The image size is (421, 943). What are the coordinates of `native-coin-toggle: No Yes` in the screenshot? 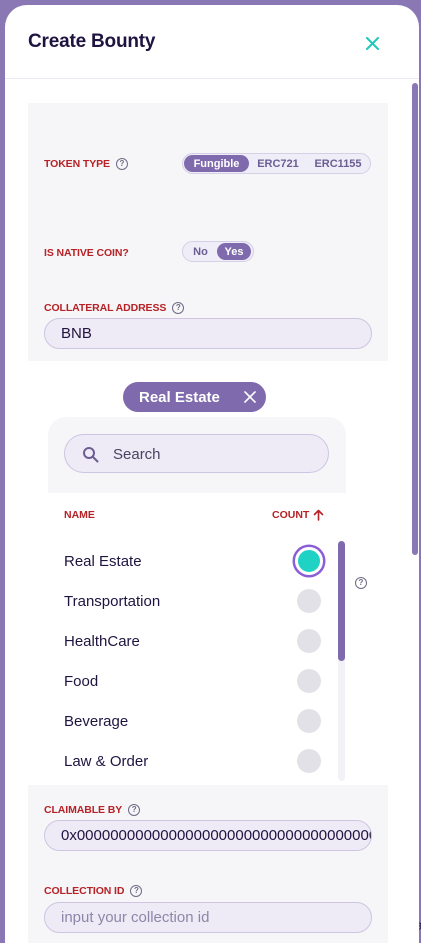 It's located at (218, 251).